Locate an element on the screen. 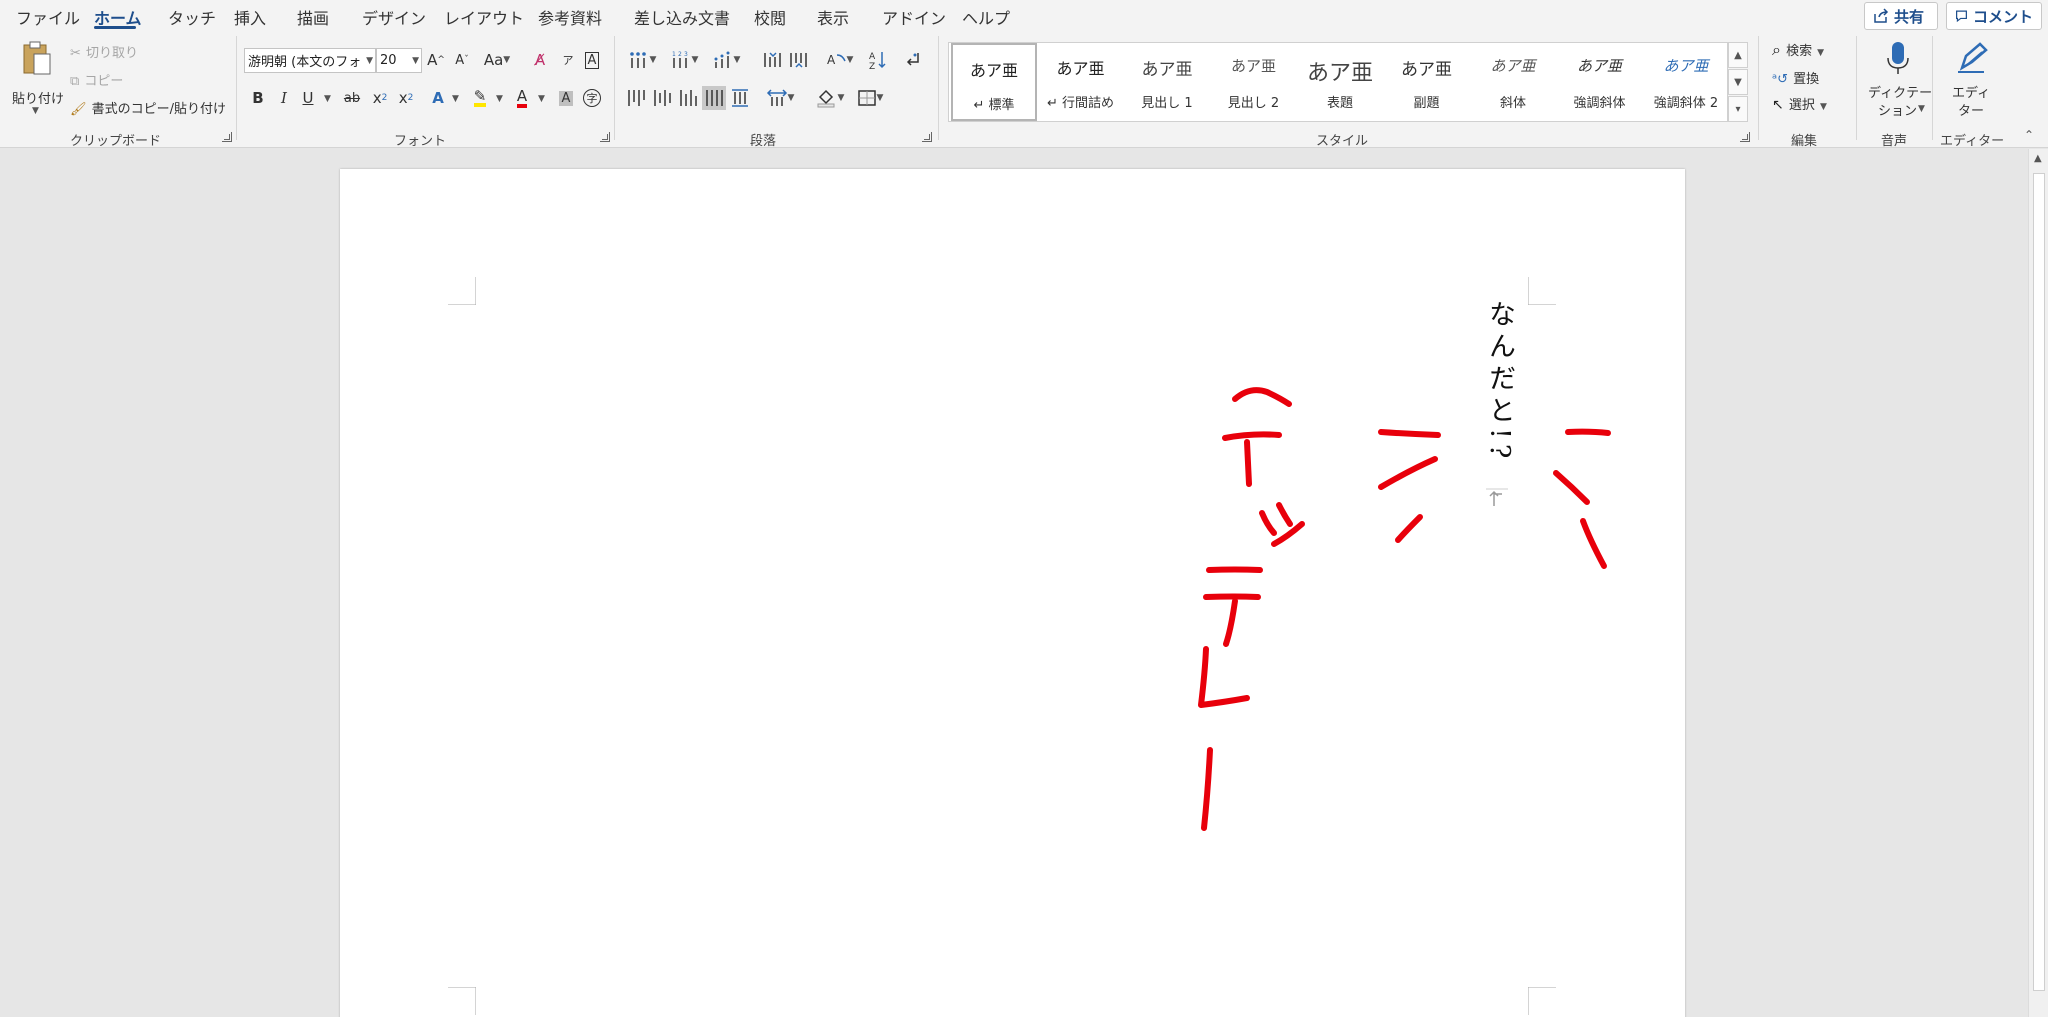  tab-file: ファイル is located at coordinates (48, 17).